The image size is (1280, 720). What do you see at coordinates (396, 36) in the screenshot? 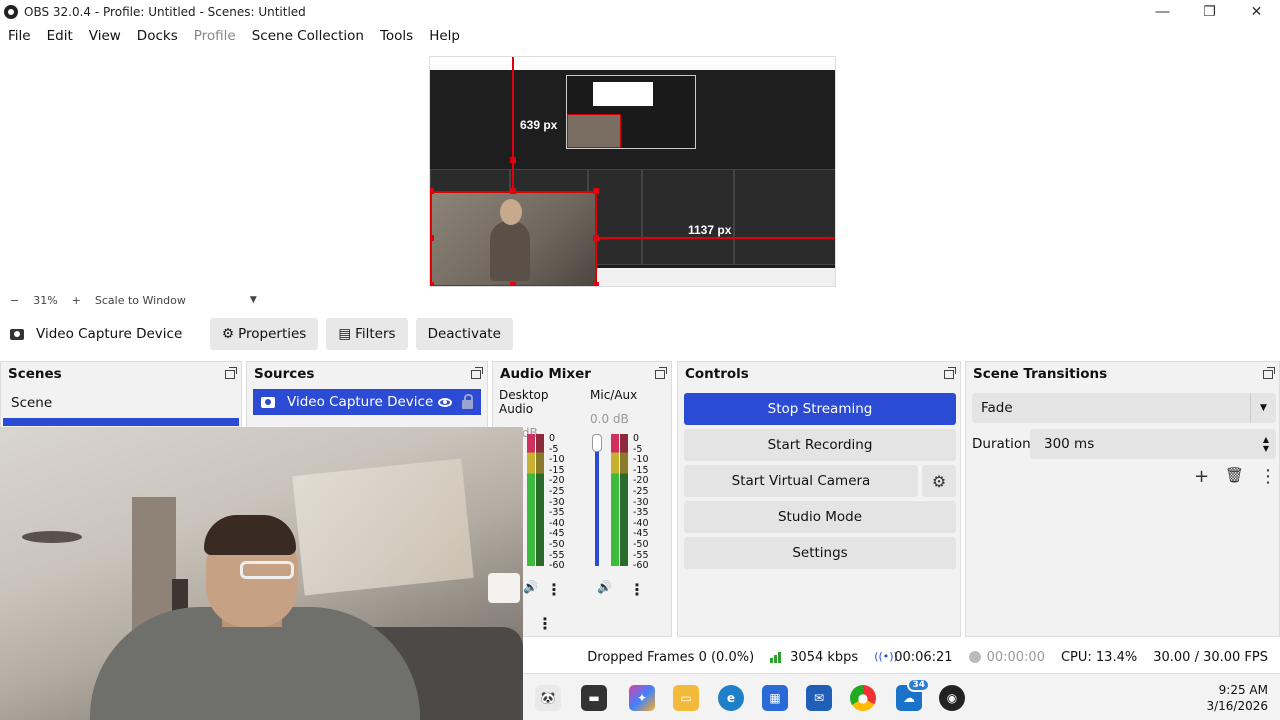
I see `menu-tools: Tools` at bounding box center [396, 36].